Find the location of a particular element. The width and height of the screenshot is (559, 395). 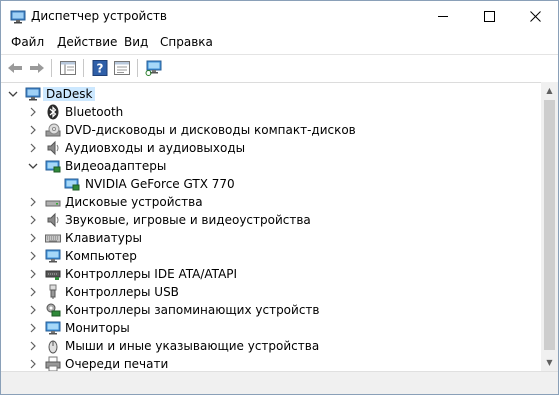

tree-item-label: DVD-дисководы и дисководы компакт-дисков is located at coordinates (210, 130).